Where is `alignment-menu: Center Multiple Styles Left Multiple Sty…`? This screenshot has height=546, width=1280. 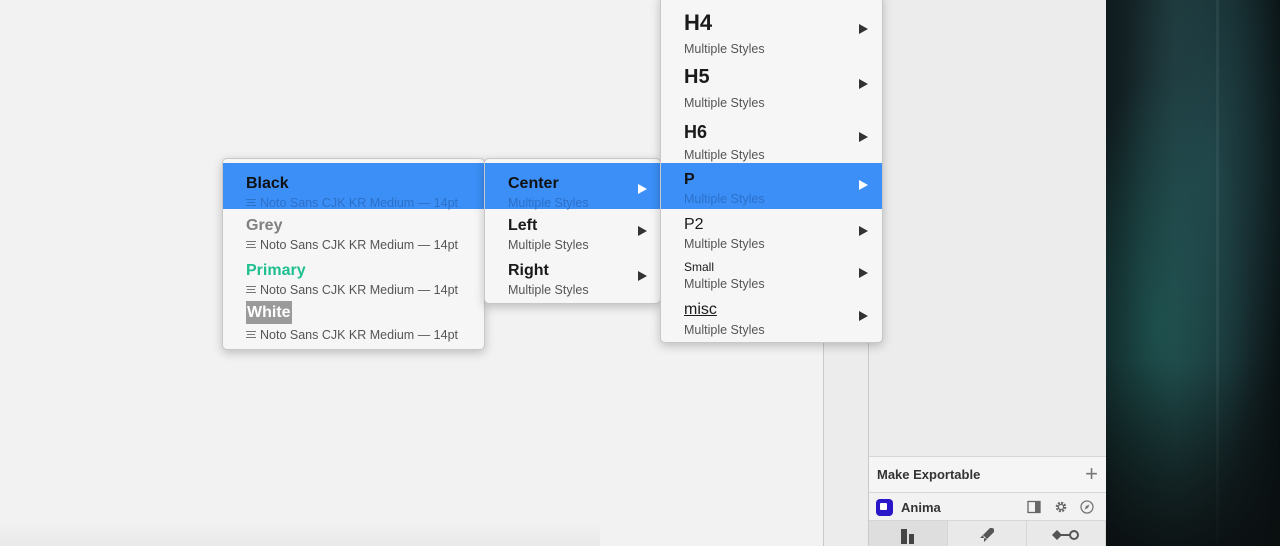
alignment-menu: Center Multiple Styles Left Multiple Sty… is located at coordinates (572, 231).